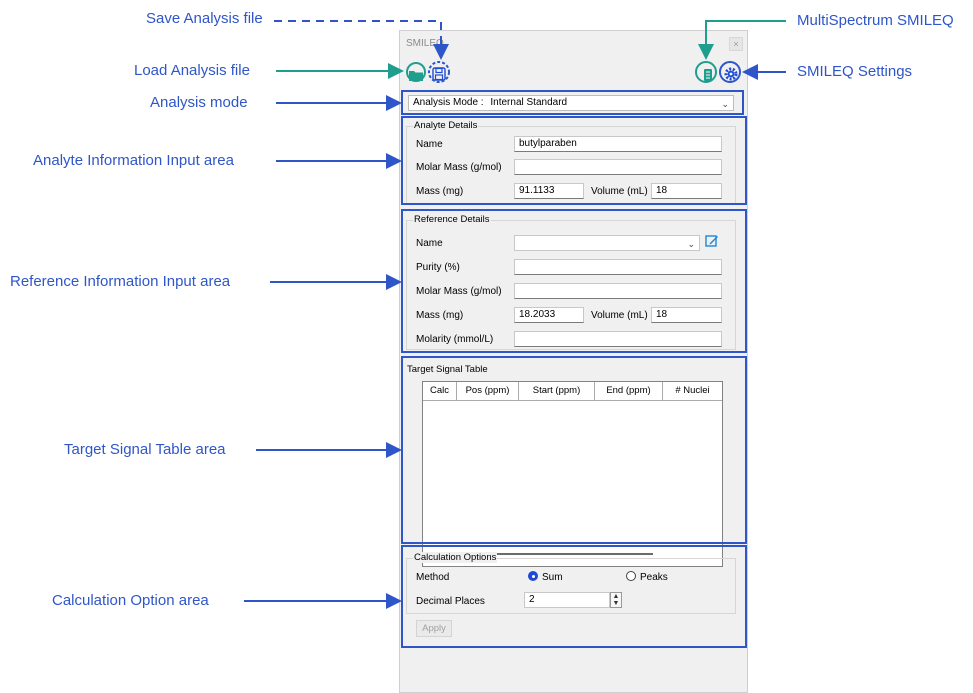 The width and height of the screenshot is (973, 693). What do you see at coordinates (618, 339) in the screenshot?
I see `reference-molarity-field` at bounding box center [618, 339].